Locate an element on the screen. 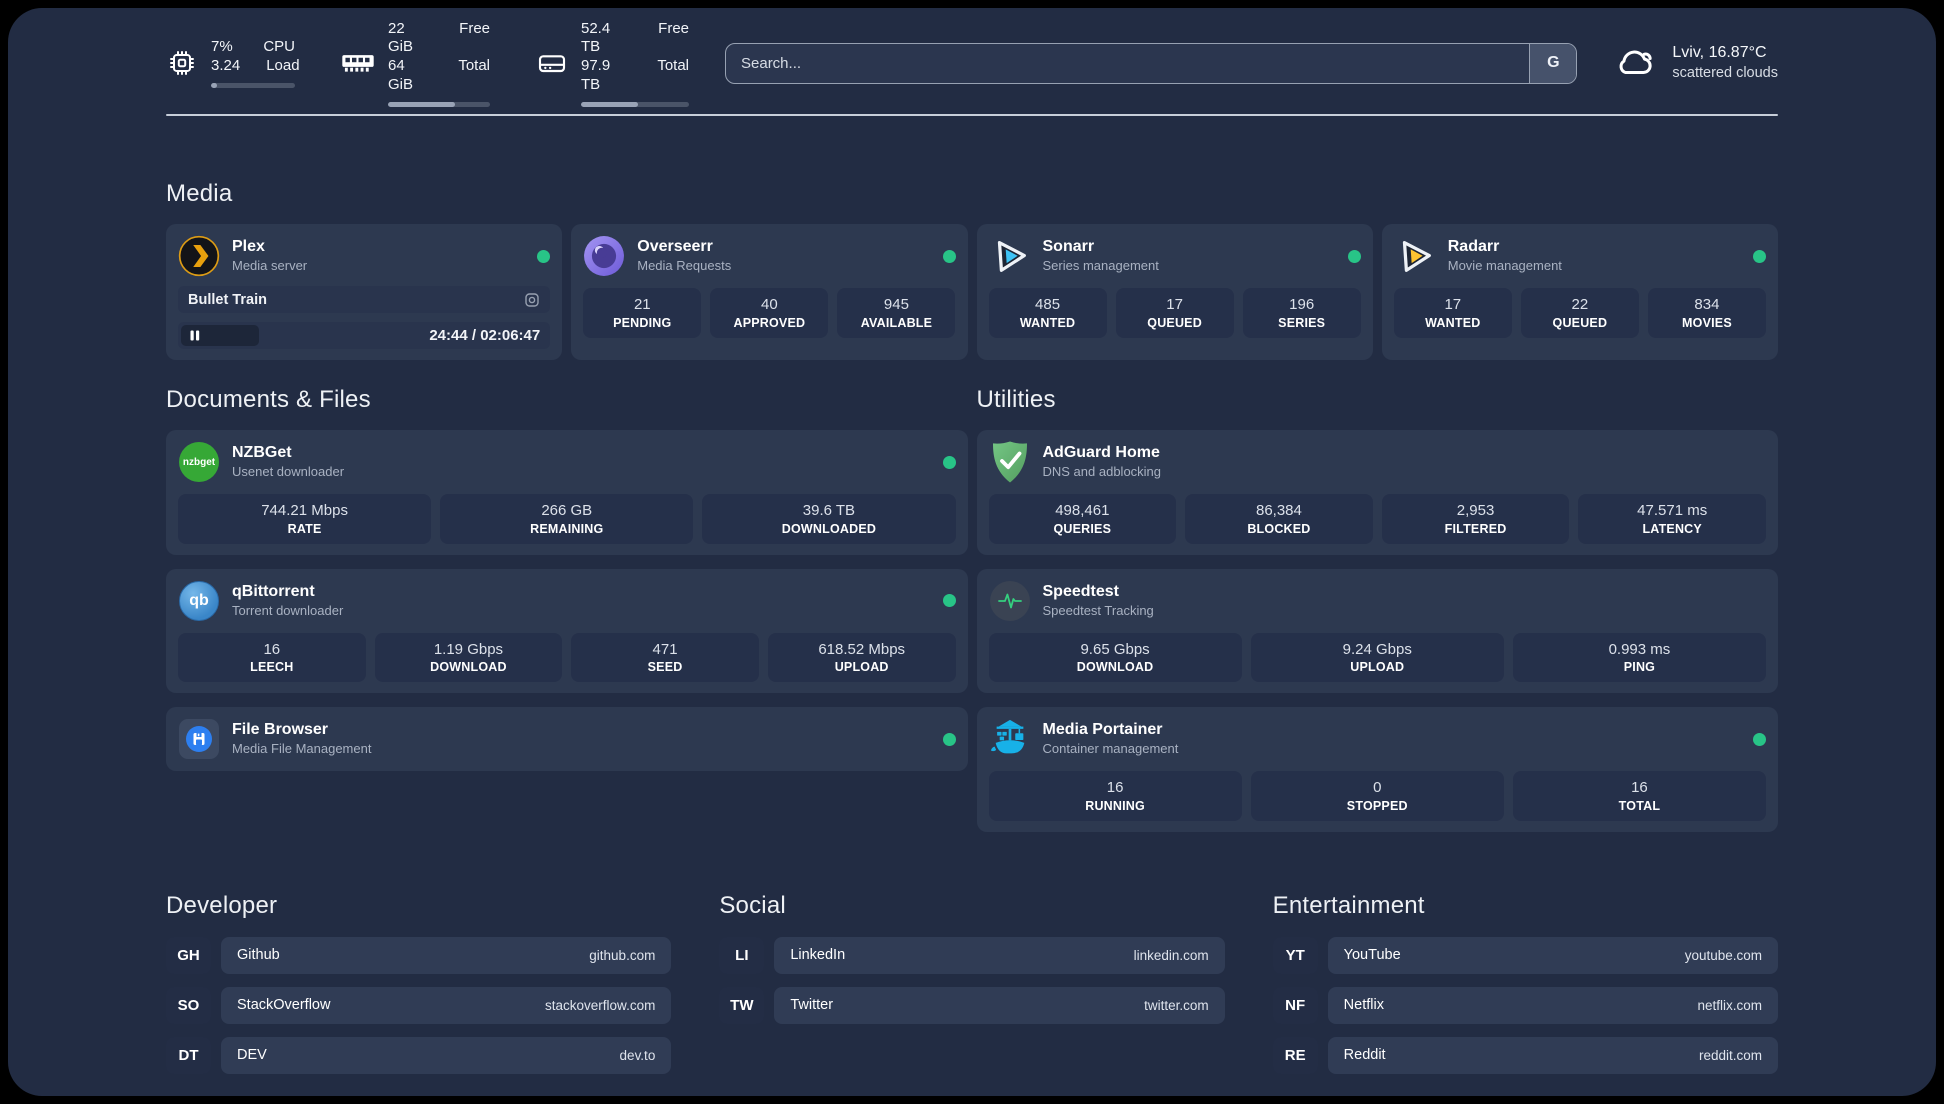 The image size is (1944, 1104). bookmark-abbr: RE is located at coordinates (1295, 1055).